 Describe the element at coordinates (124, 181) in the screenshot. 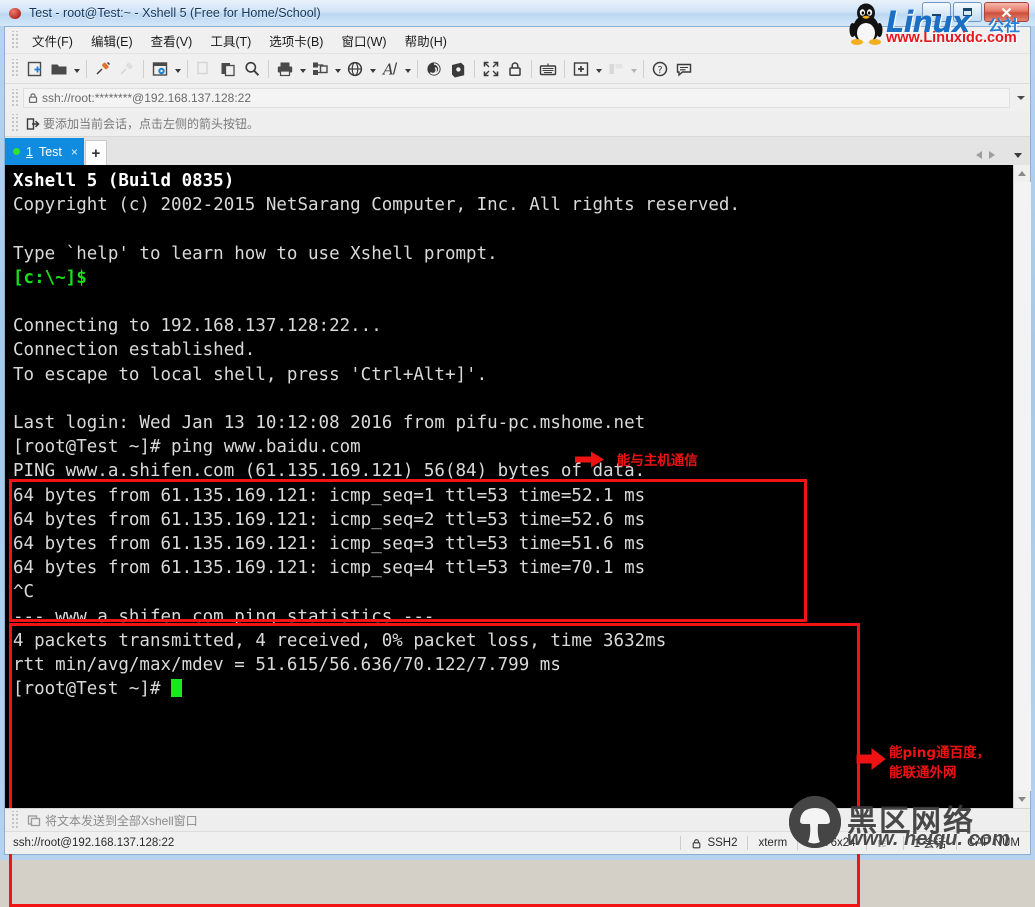

I see `terminal-line: Xshell 5 (Build 0835)` at that location.